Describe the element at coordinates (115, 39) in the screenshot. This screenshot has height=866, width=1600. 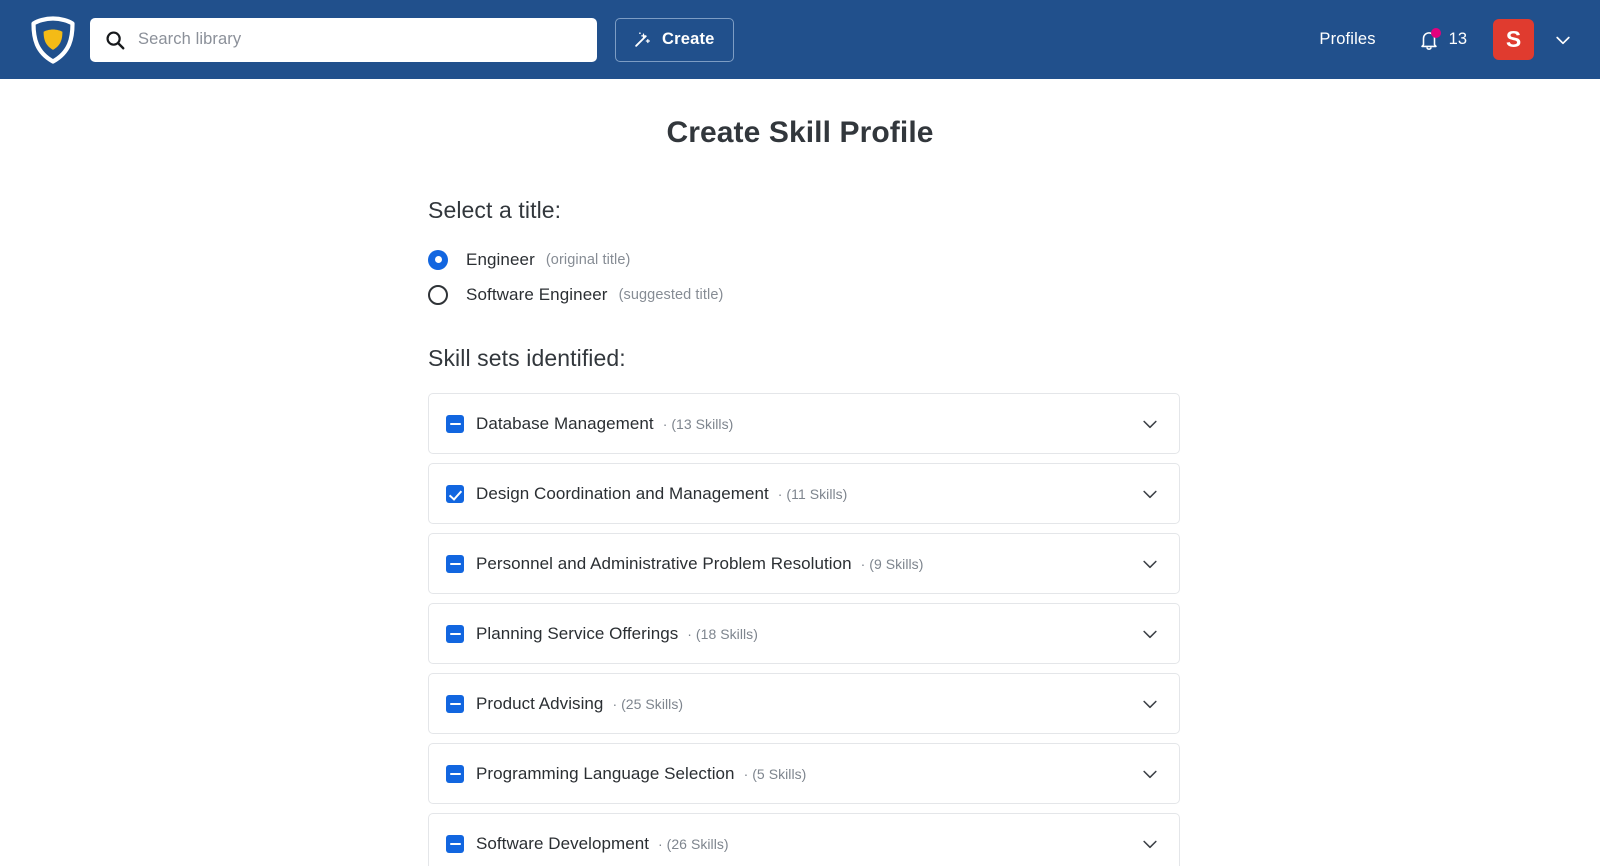
I see `search-icon` at that location.